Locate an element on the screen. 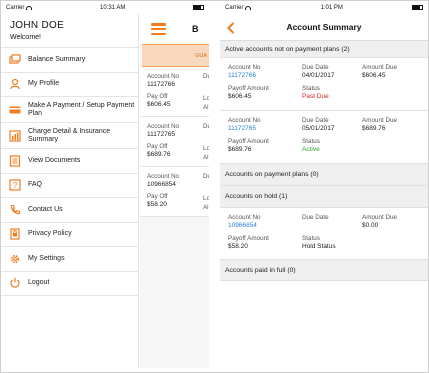  due-date-value: 04/01/2017 is located at coordinates (318, 75).